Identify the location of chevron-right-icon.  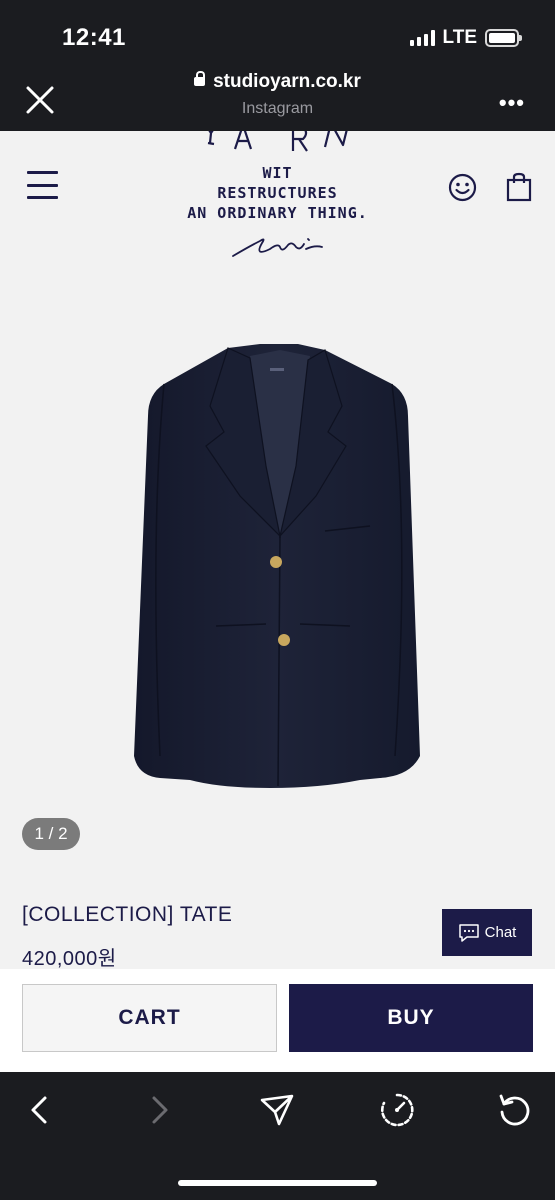
(159, 1110).